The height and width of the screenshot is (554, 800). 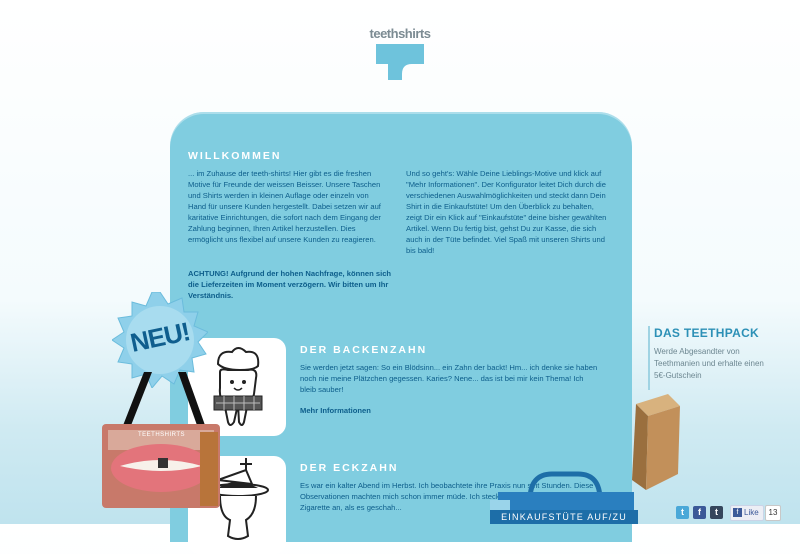 I want to click on cart-toggle-button: EINKAUFSTÜTE AUF/ZU, so click(x=564, y=517).